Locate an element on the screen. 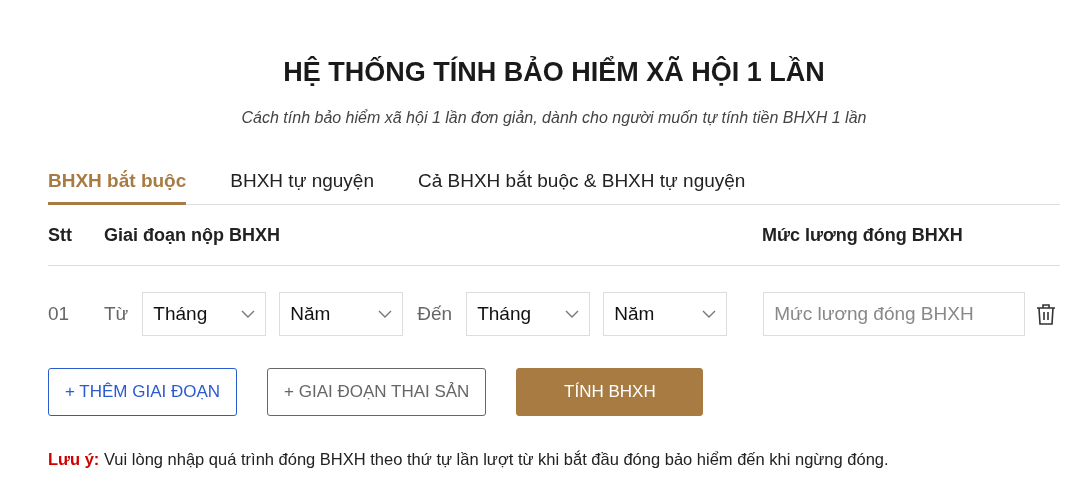  trash-icon is located at coordinates (1046, 314).